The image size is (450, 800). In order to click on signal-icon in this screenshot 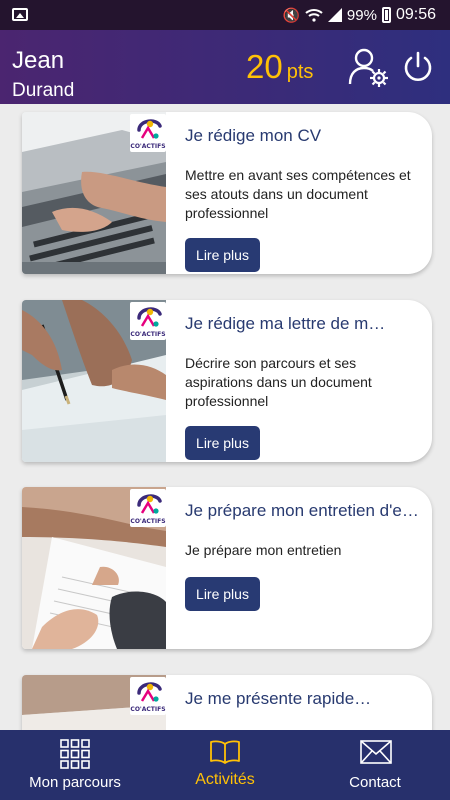, I will do `click(334, 15)`.